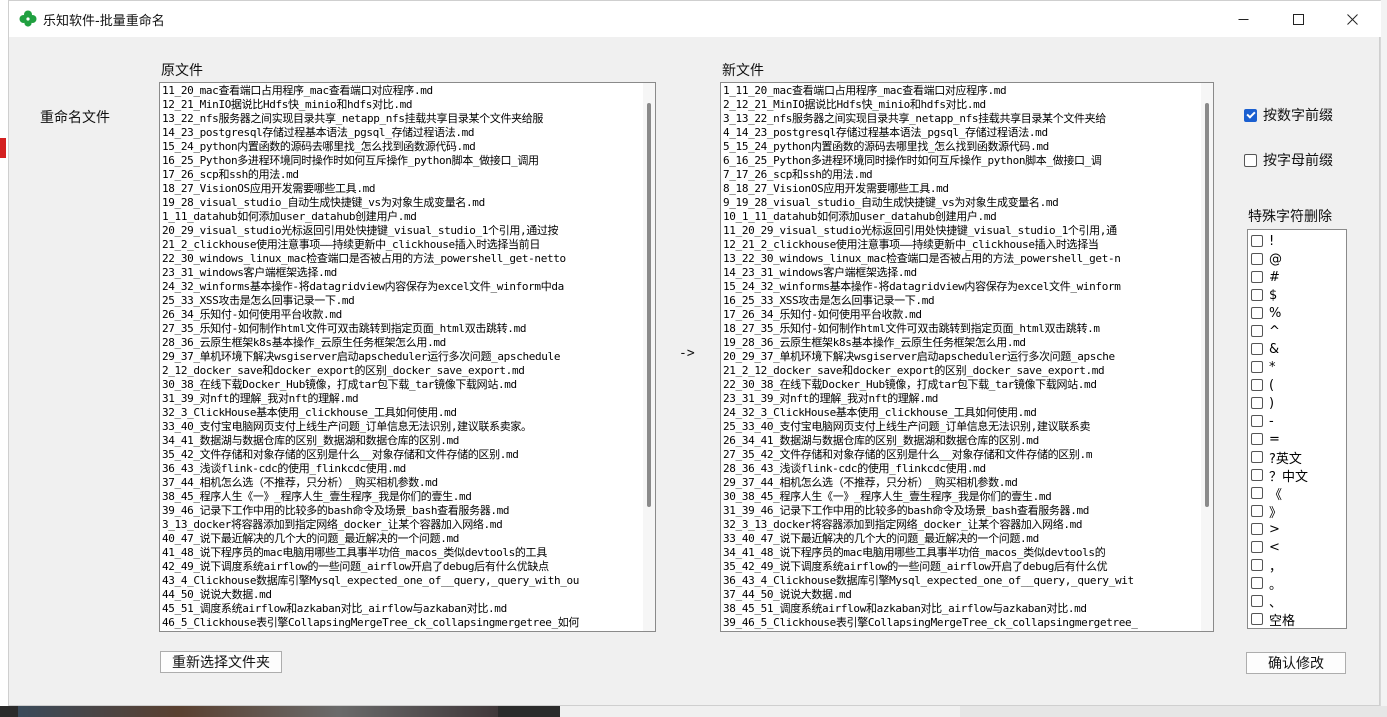 The image size is (1387, 717). I want to click on original-file-item: 34_41_数据湖与数据仓库的区别_数据湖和数据仓库的区别.md, so click(408, 441).